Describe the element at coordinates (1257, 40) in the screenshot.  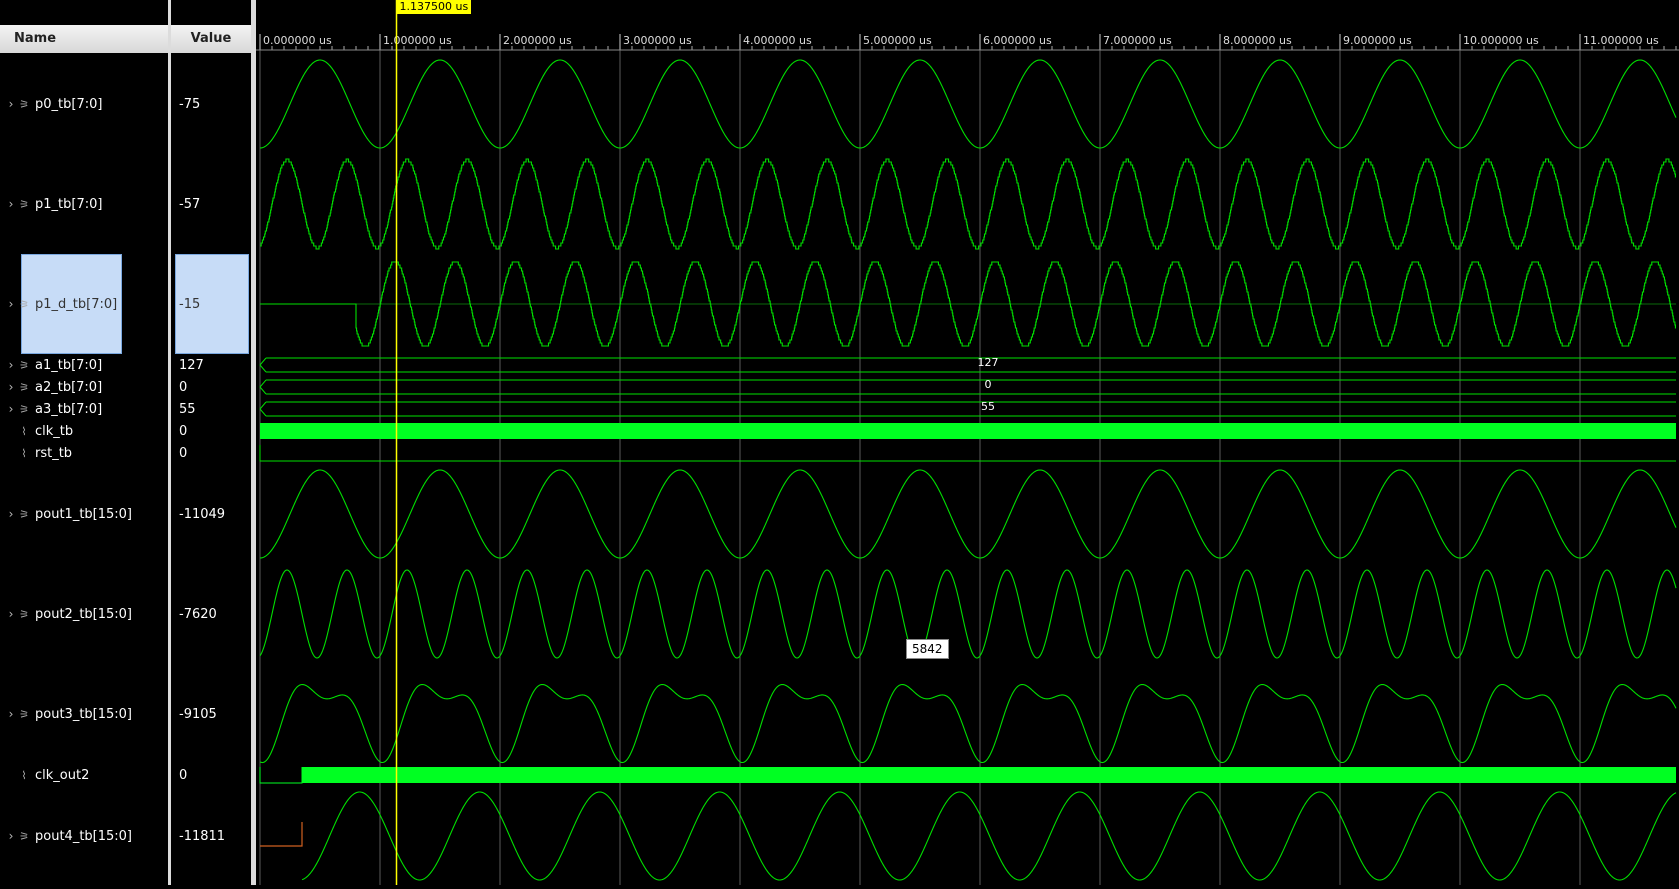
I see `time-tick-label: 8.000000 us` at that location.